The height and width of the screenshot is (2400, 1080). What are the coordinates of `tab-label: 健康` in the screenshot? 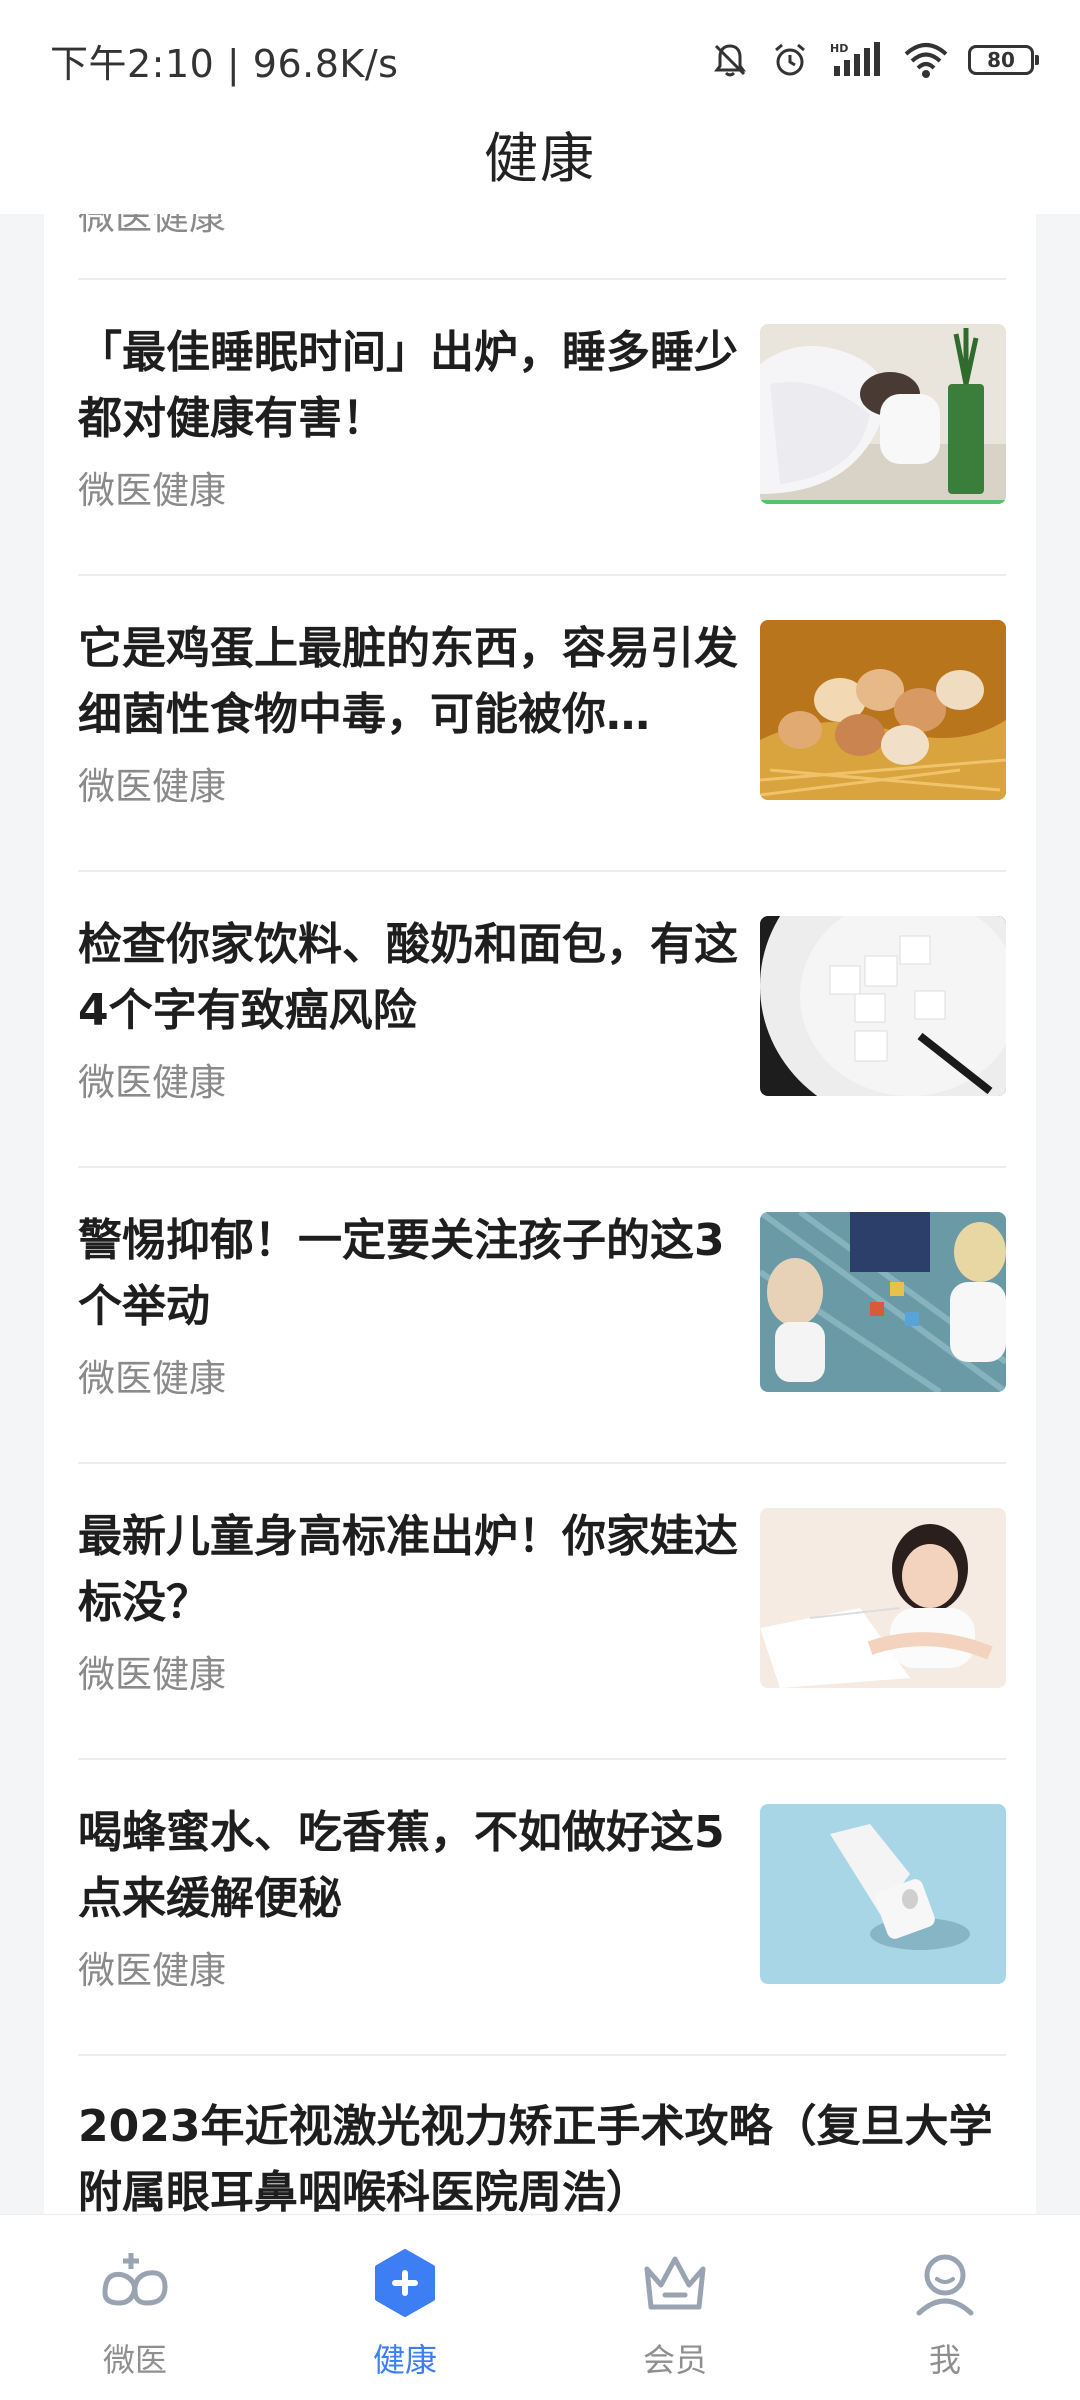 It's located at (404, 2360).